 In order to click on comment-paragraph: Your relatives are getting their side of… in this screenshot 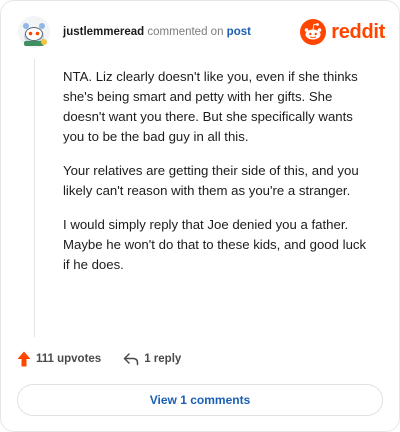, I will do `click(211, 180)`.